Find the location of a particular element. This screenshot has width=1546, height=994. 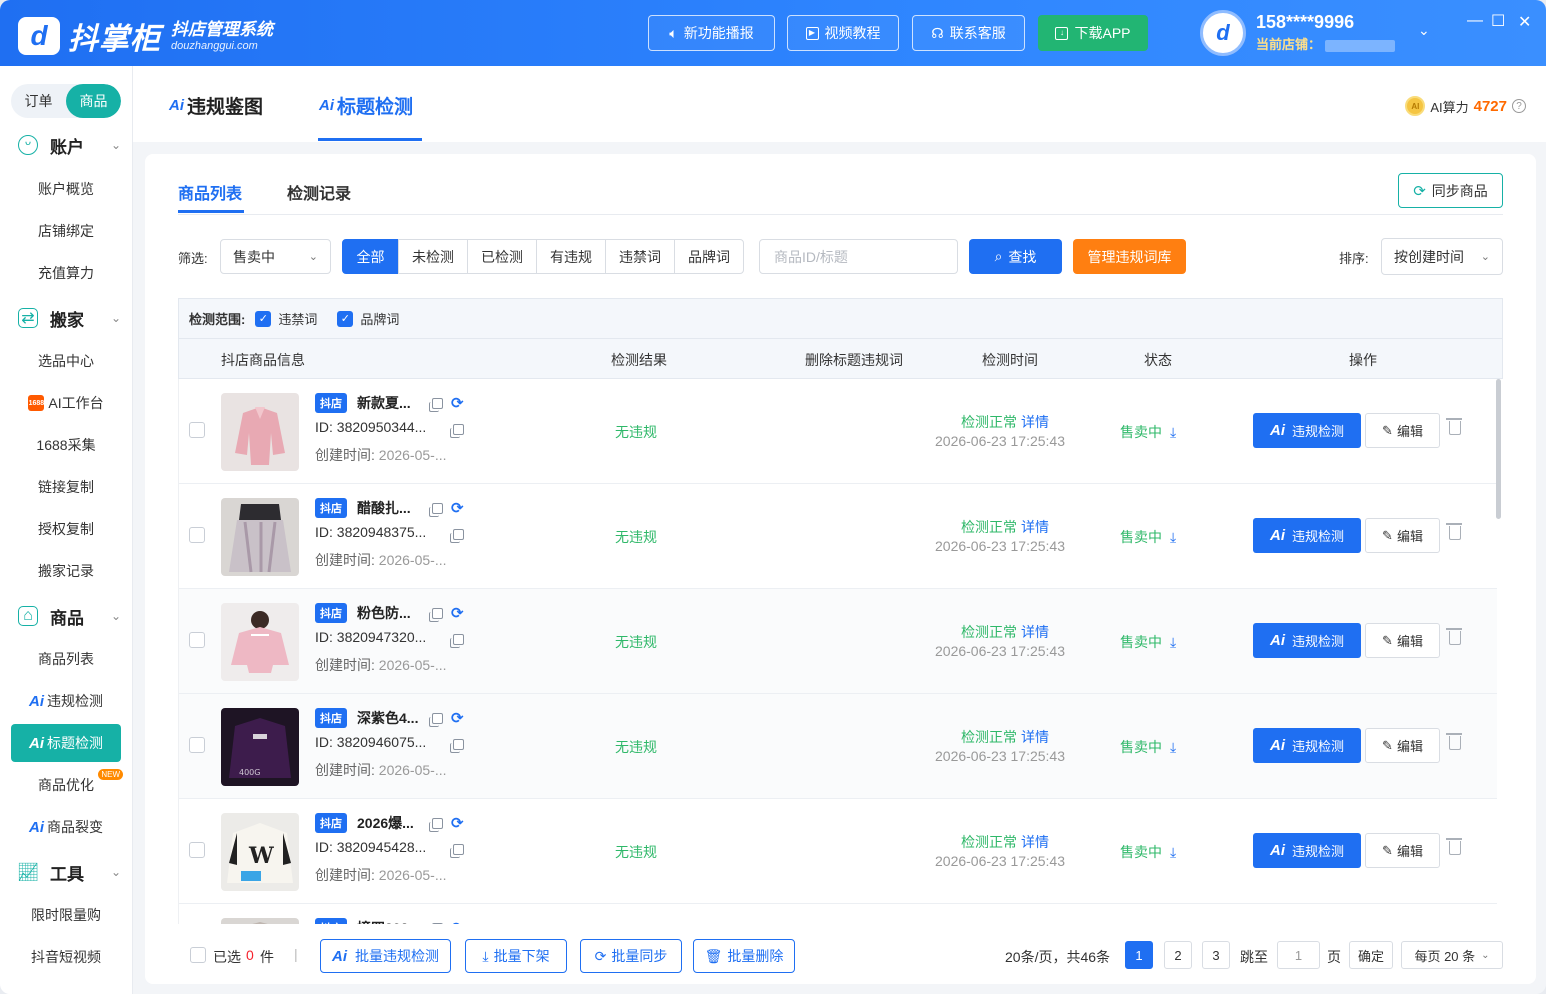

tab-goods-list: 商品列表 is located at coordinates (210, 192).